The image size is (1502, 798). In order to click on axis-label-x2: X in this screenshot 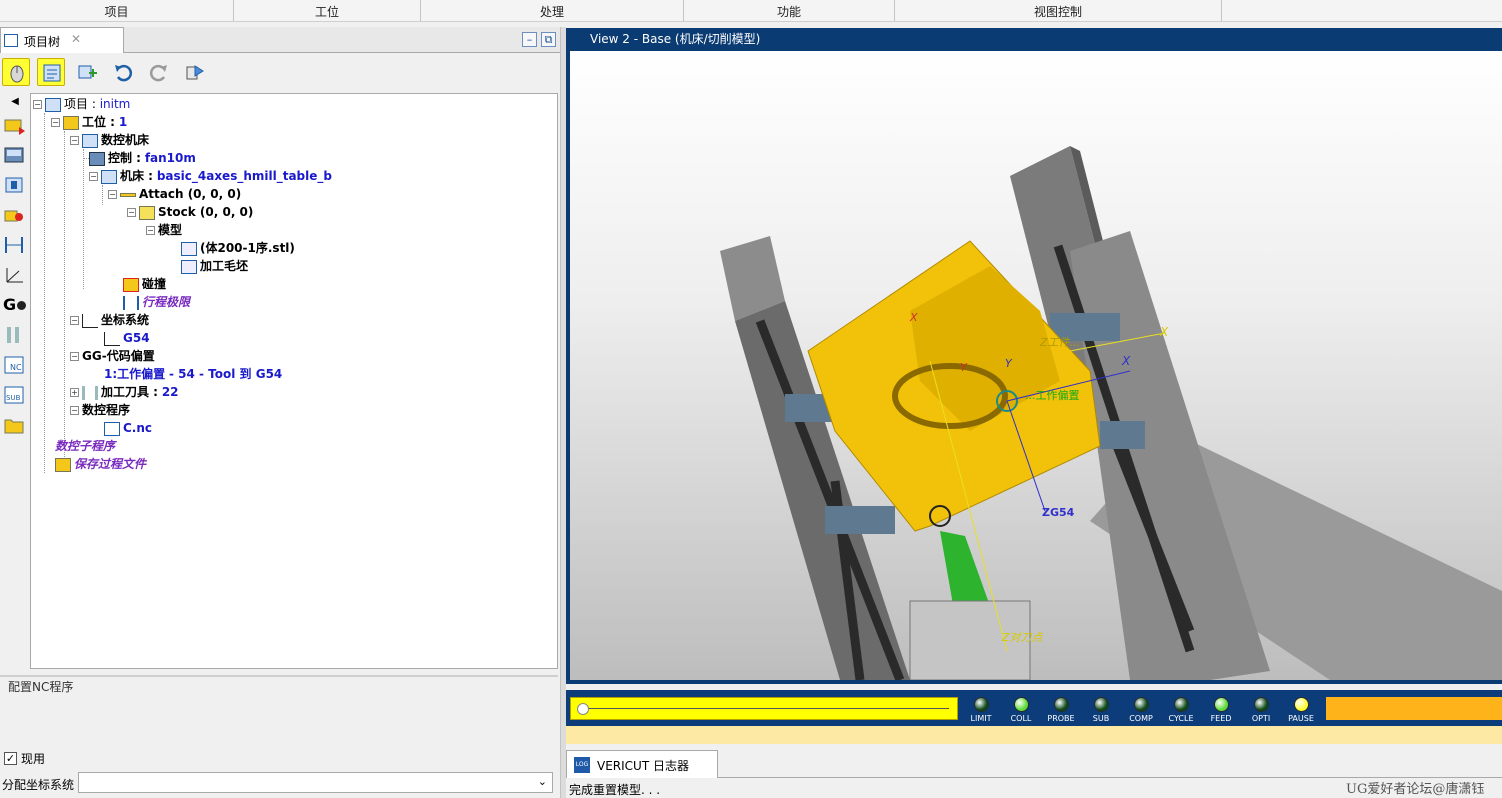, I will do `click(1126, 361)`.